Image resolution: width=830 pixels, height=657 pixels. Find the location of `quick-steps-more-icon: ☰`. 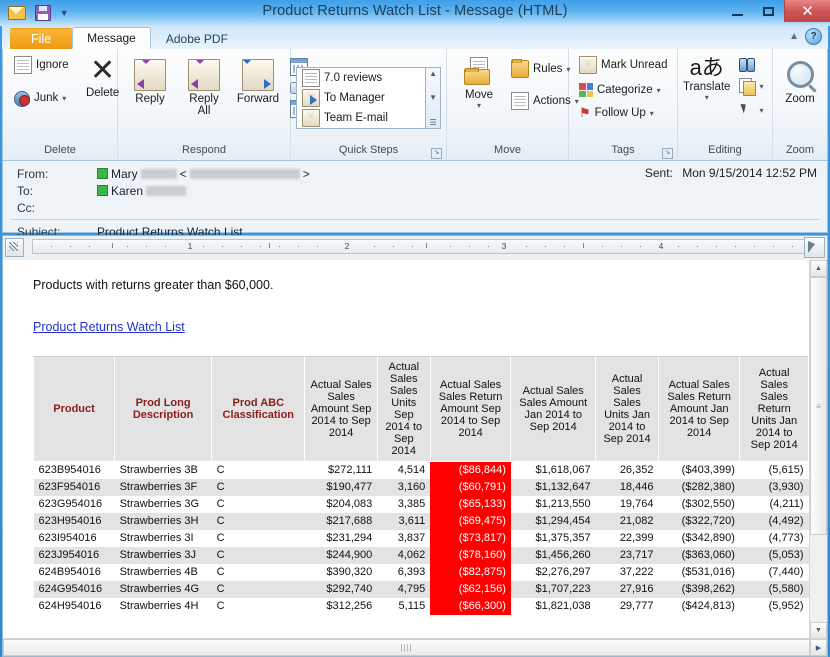

quick-steps-more-icon: ☰ is located at coordinates (433, 122).